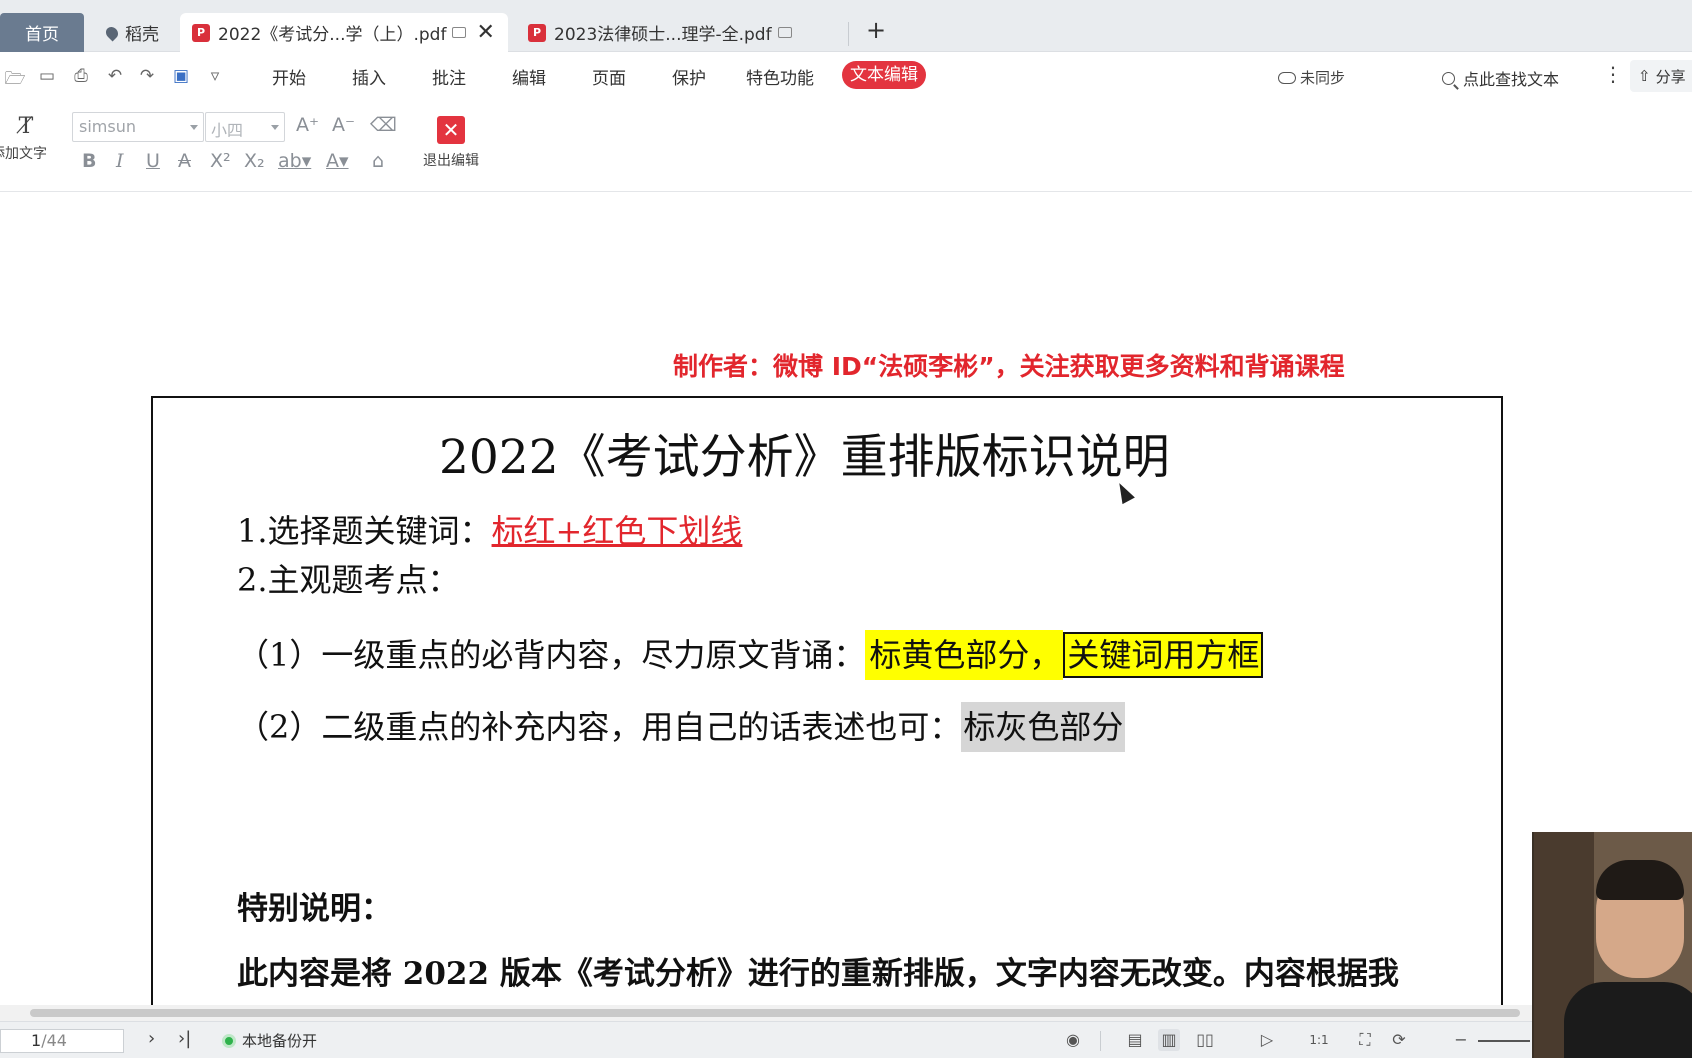  What do you see at coordinates (254, 161) in the screenshot?
I see `subscript-icon: X₂` at bounding box center [254, 161].